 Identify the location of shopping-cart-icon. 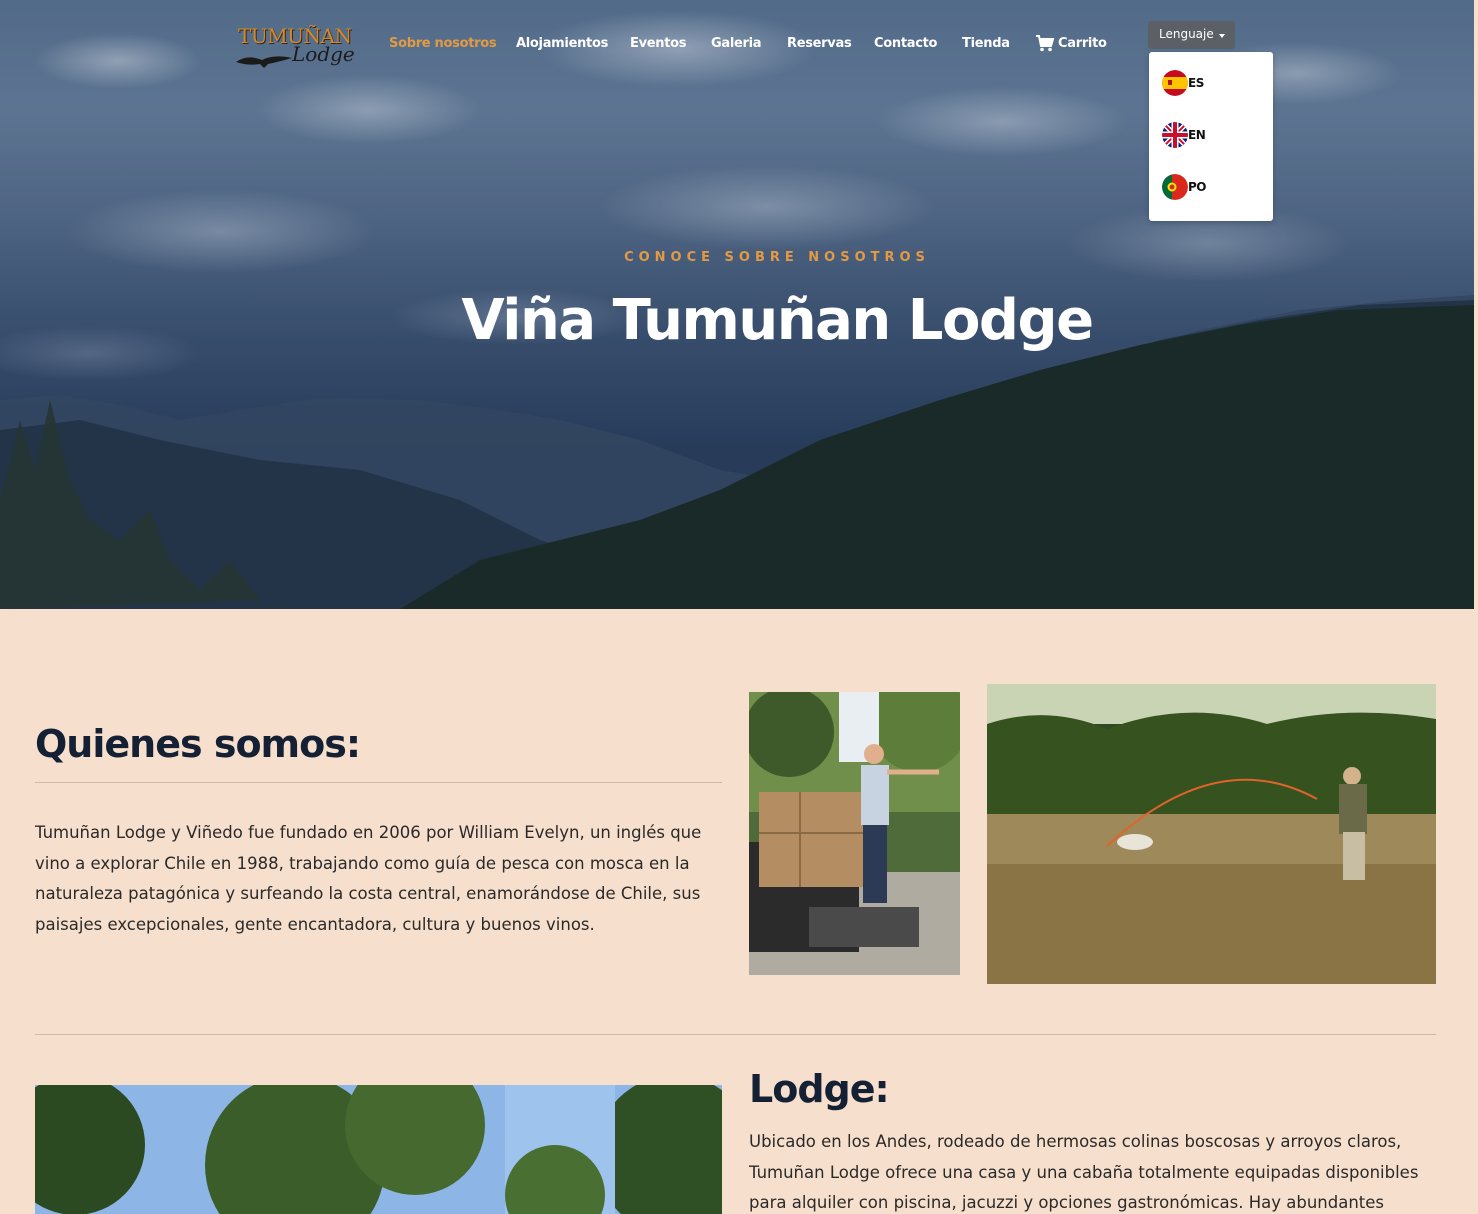
(1045, 43).